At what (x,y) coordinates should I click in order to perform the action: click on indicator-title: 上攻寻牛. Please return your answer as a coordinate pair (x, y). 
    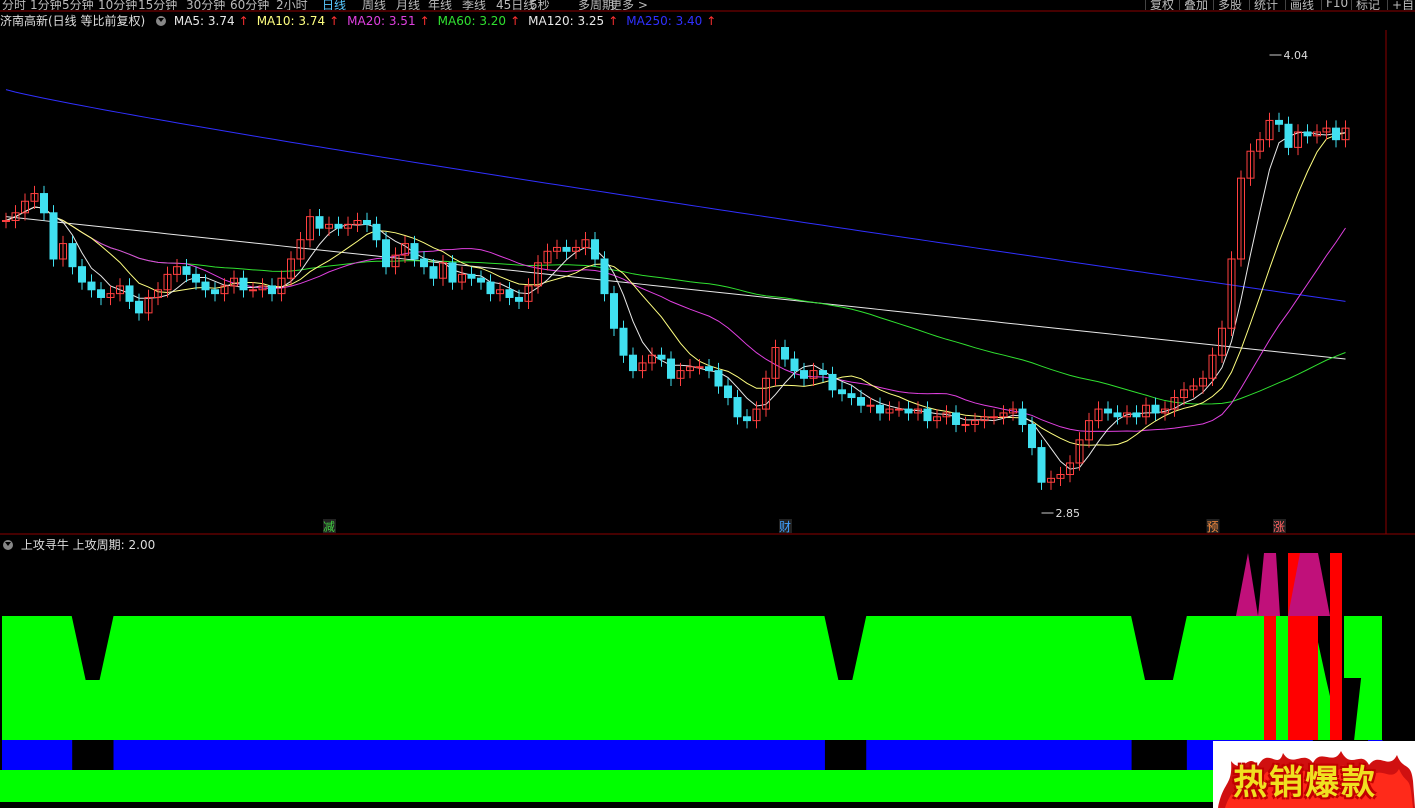
    Looking at the image, I should click on (44, 545).